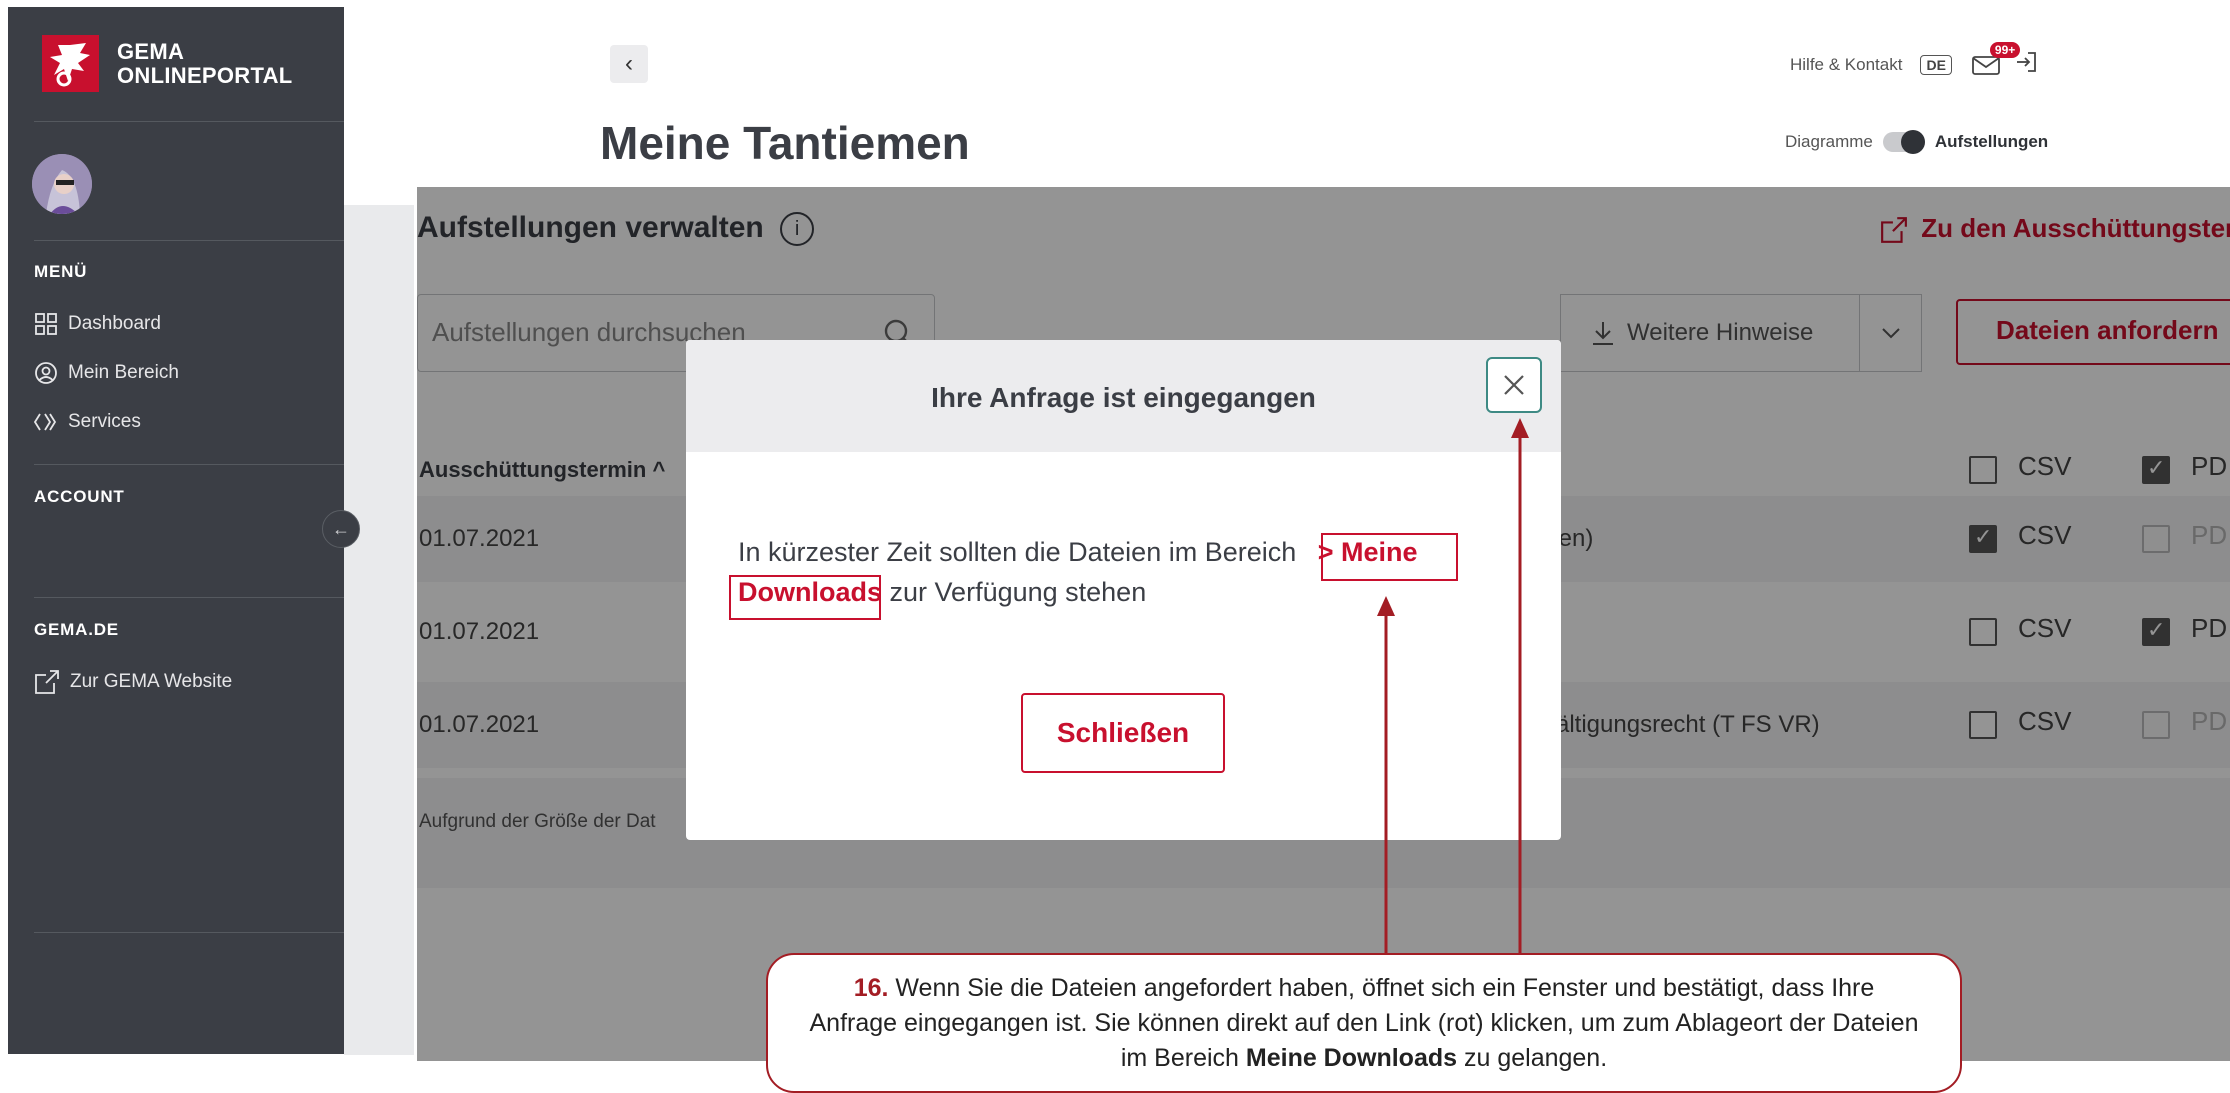 This screenshot has height=1093, width=2230. I want to click on callout-text-2: zu gelangen., so click(1532, 1058).